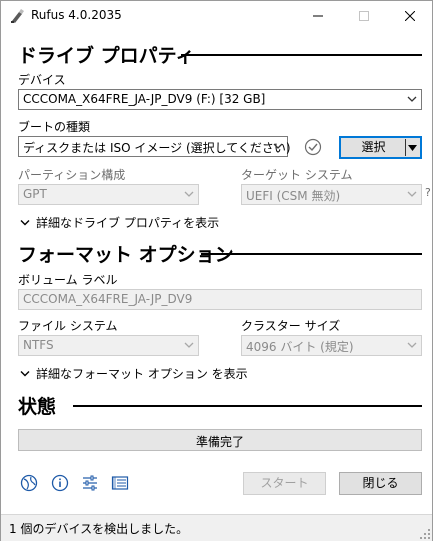 This screenshot has height=541, width=433. I want to click on minimize-icon, so click(318, 16).